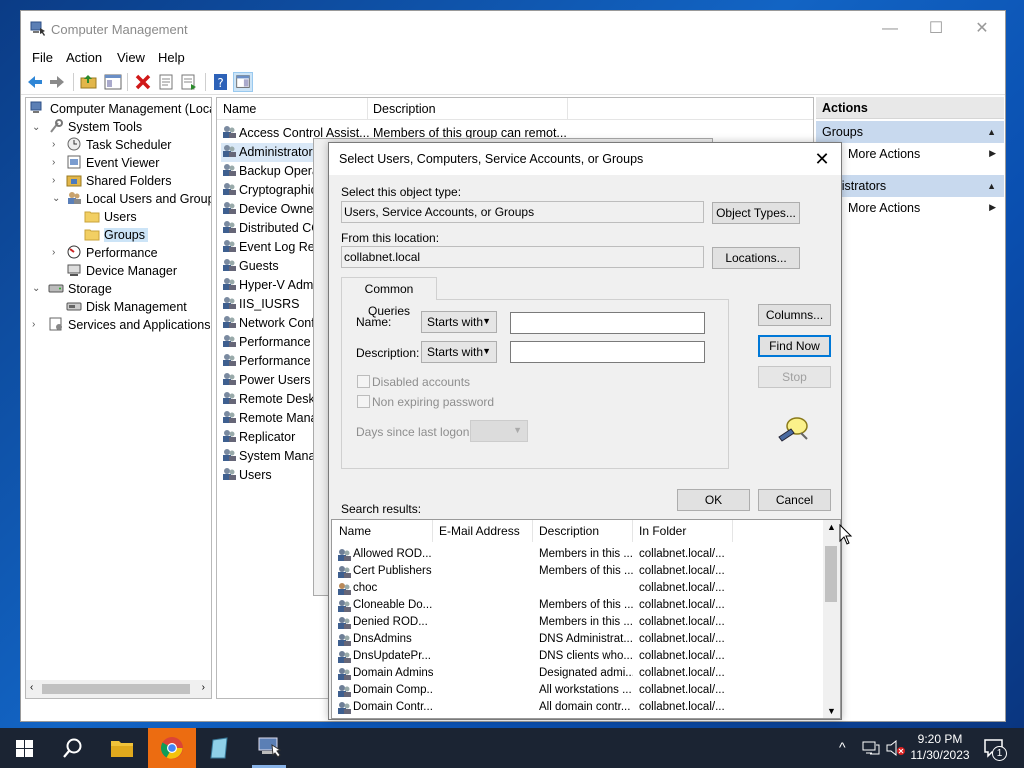  What do you see at coordinates (662, 531) in the screenshot?
I see `results-column-folder: In Folder` at bounding box center [662, 531].